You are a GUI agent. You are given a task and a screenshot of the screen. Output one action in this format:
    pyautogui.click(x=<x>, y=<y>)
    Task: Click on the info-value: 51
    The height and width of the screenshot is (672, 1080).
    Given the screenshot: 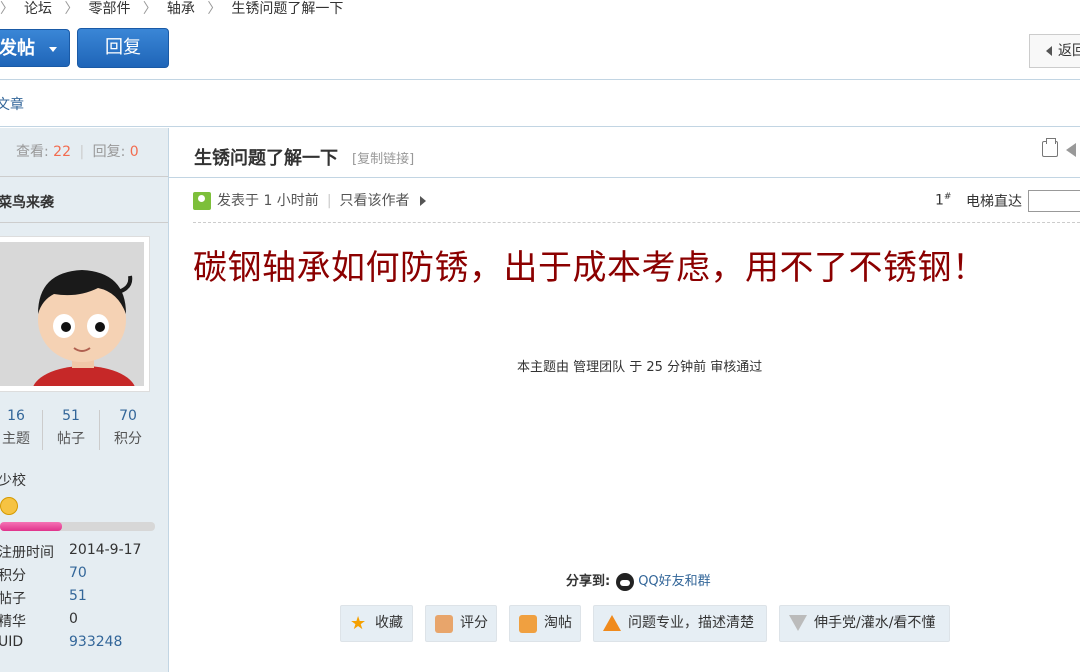 What is the action you would take?
    pyautogui.click(x=78, y=596)
    